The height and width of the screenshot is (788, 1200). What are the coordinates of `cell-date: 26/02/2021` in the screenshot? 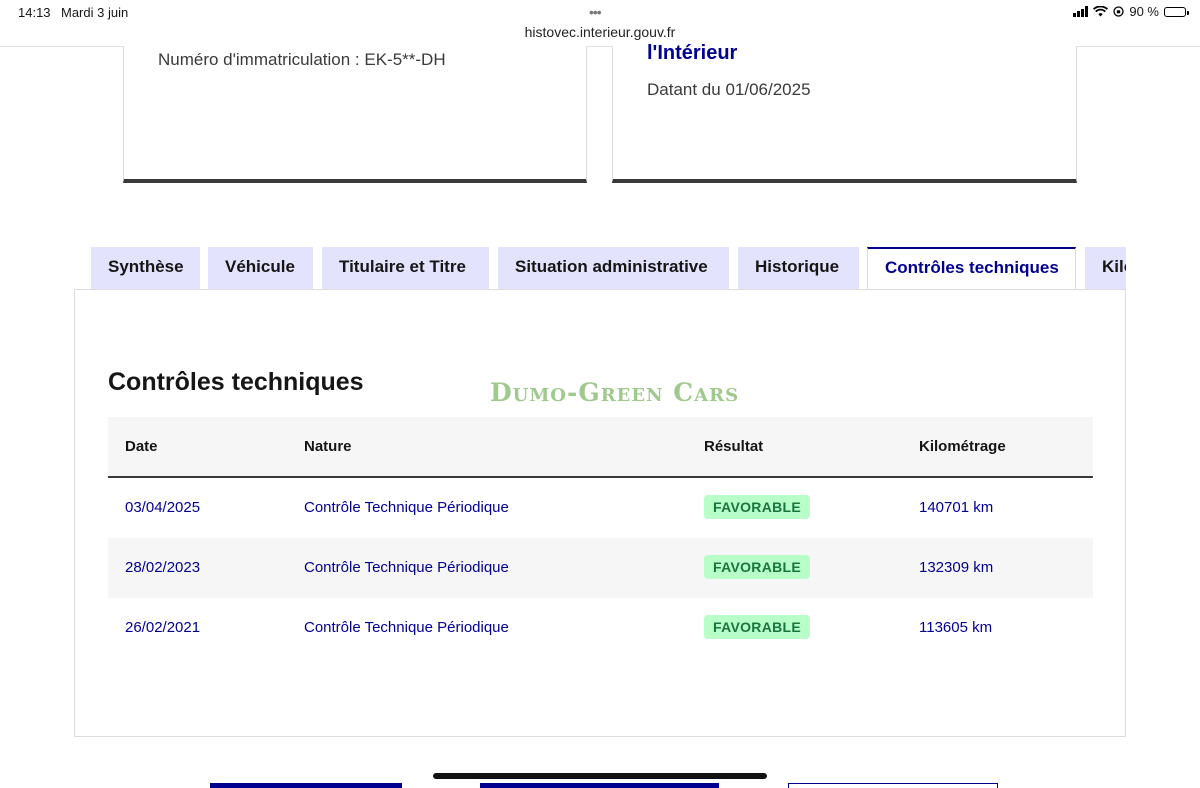 It's located at (163, 627).